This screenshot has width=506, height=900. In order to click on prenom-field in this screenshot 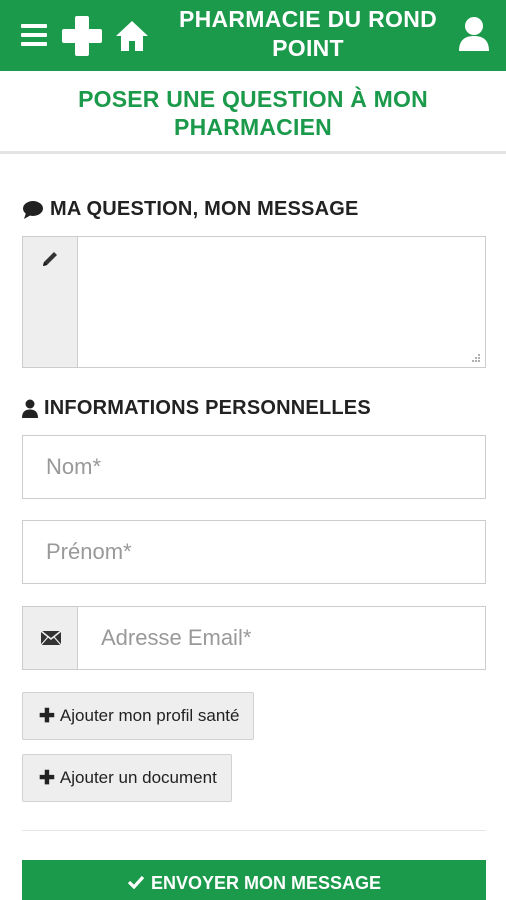, I will do `click(254, 552)`.